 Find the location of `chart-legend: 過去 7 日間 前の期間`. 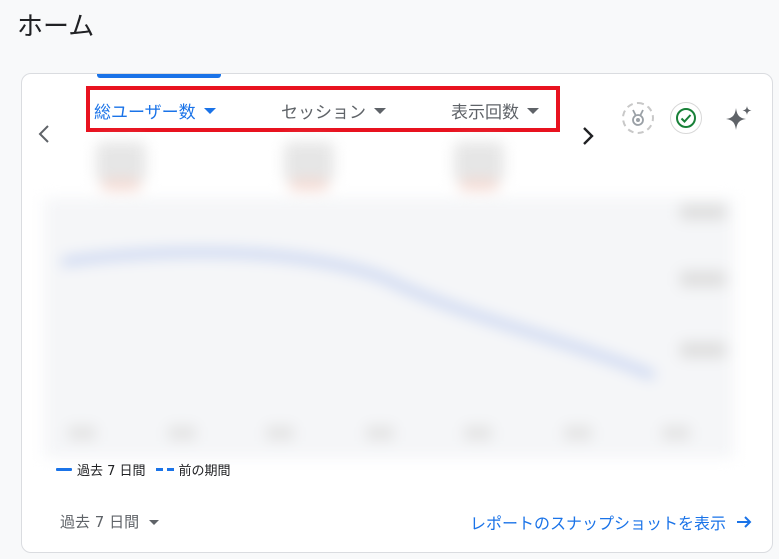

chart-legend: 過去 7 日間 前の期間 is located at coordinates (143, 469).